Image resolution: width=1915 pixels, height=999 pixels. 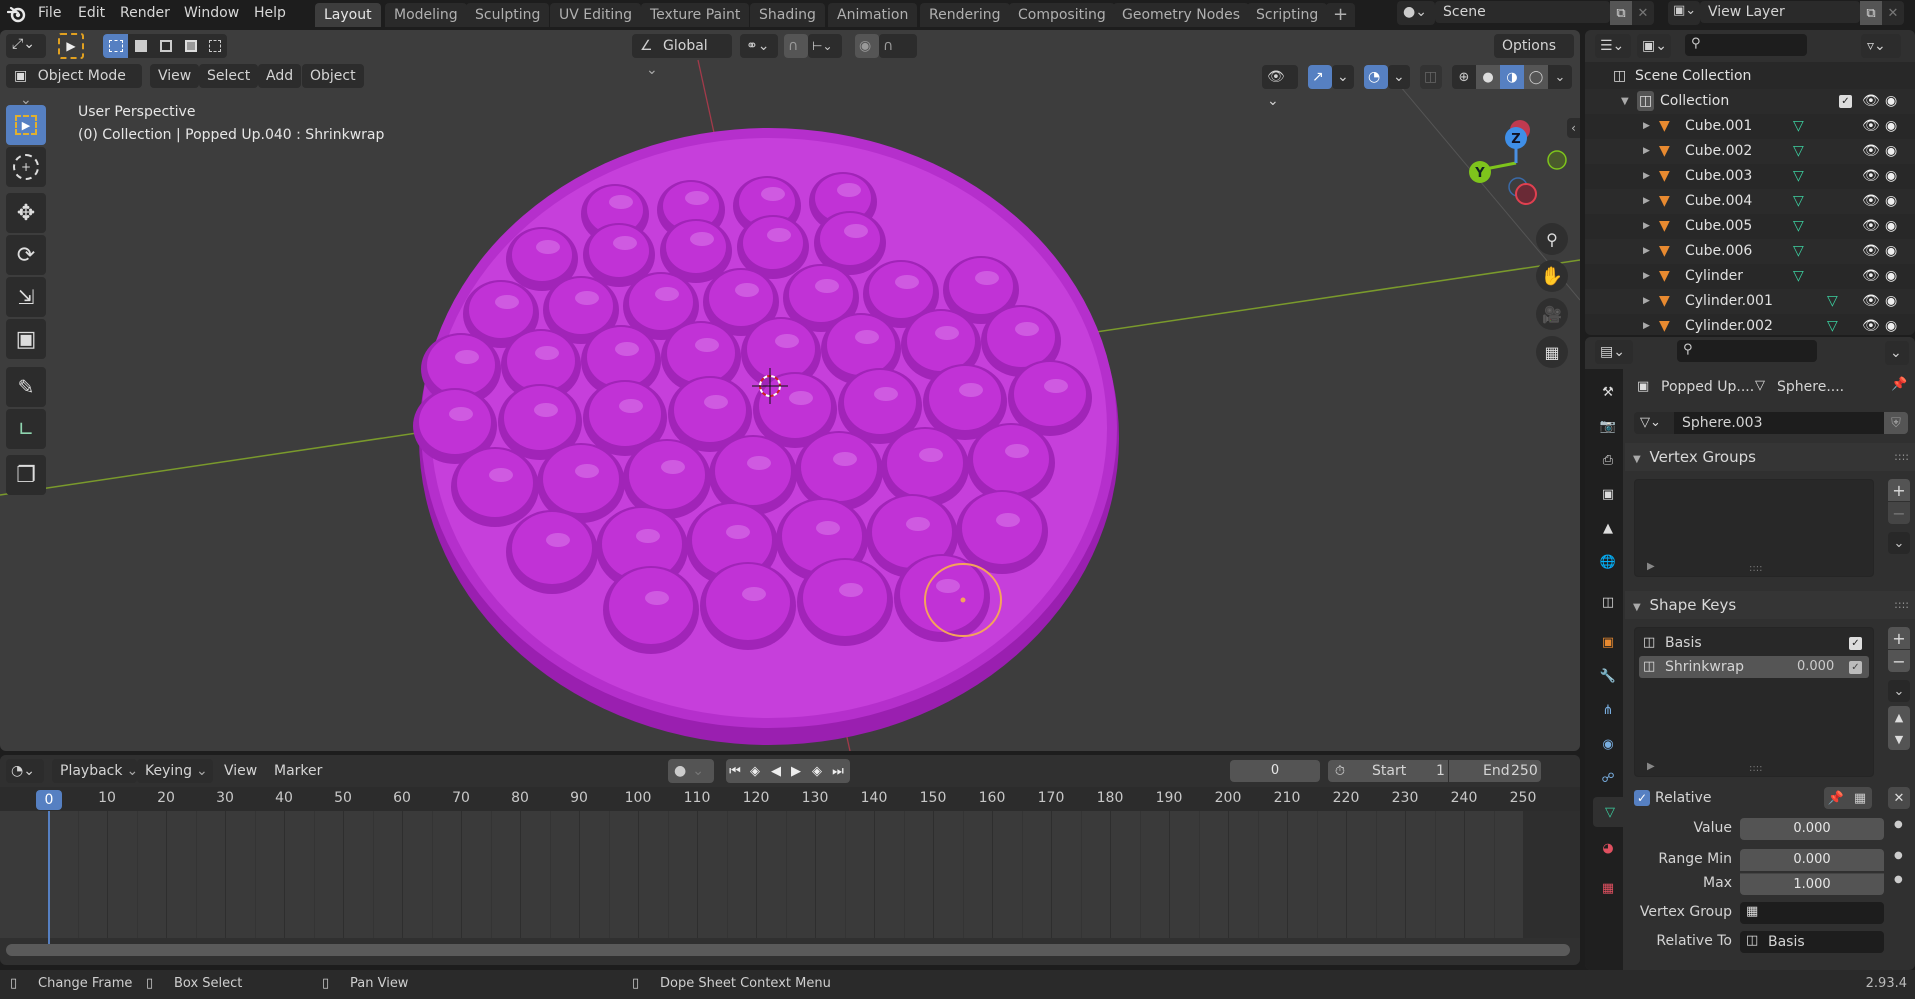 What do you see at coordinates (1893, 13) in the screenshot?
I see `delete-view-layer-icon: ✕` at bounding box center [1893, 13].